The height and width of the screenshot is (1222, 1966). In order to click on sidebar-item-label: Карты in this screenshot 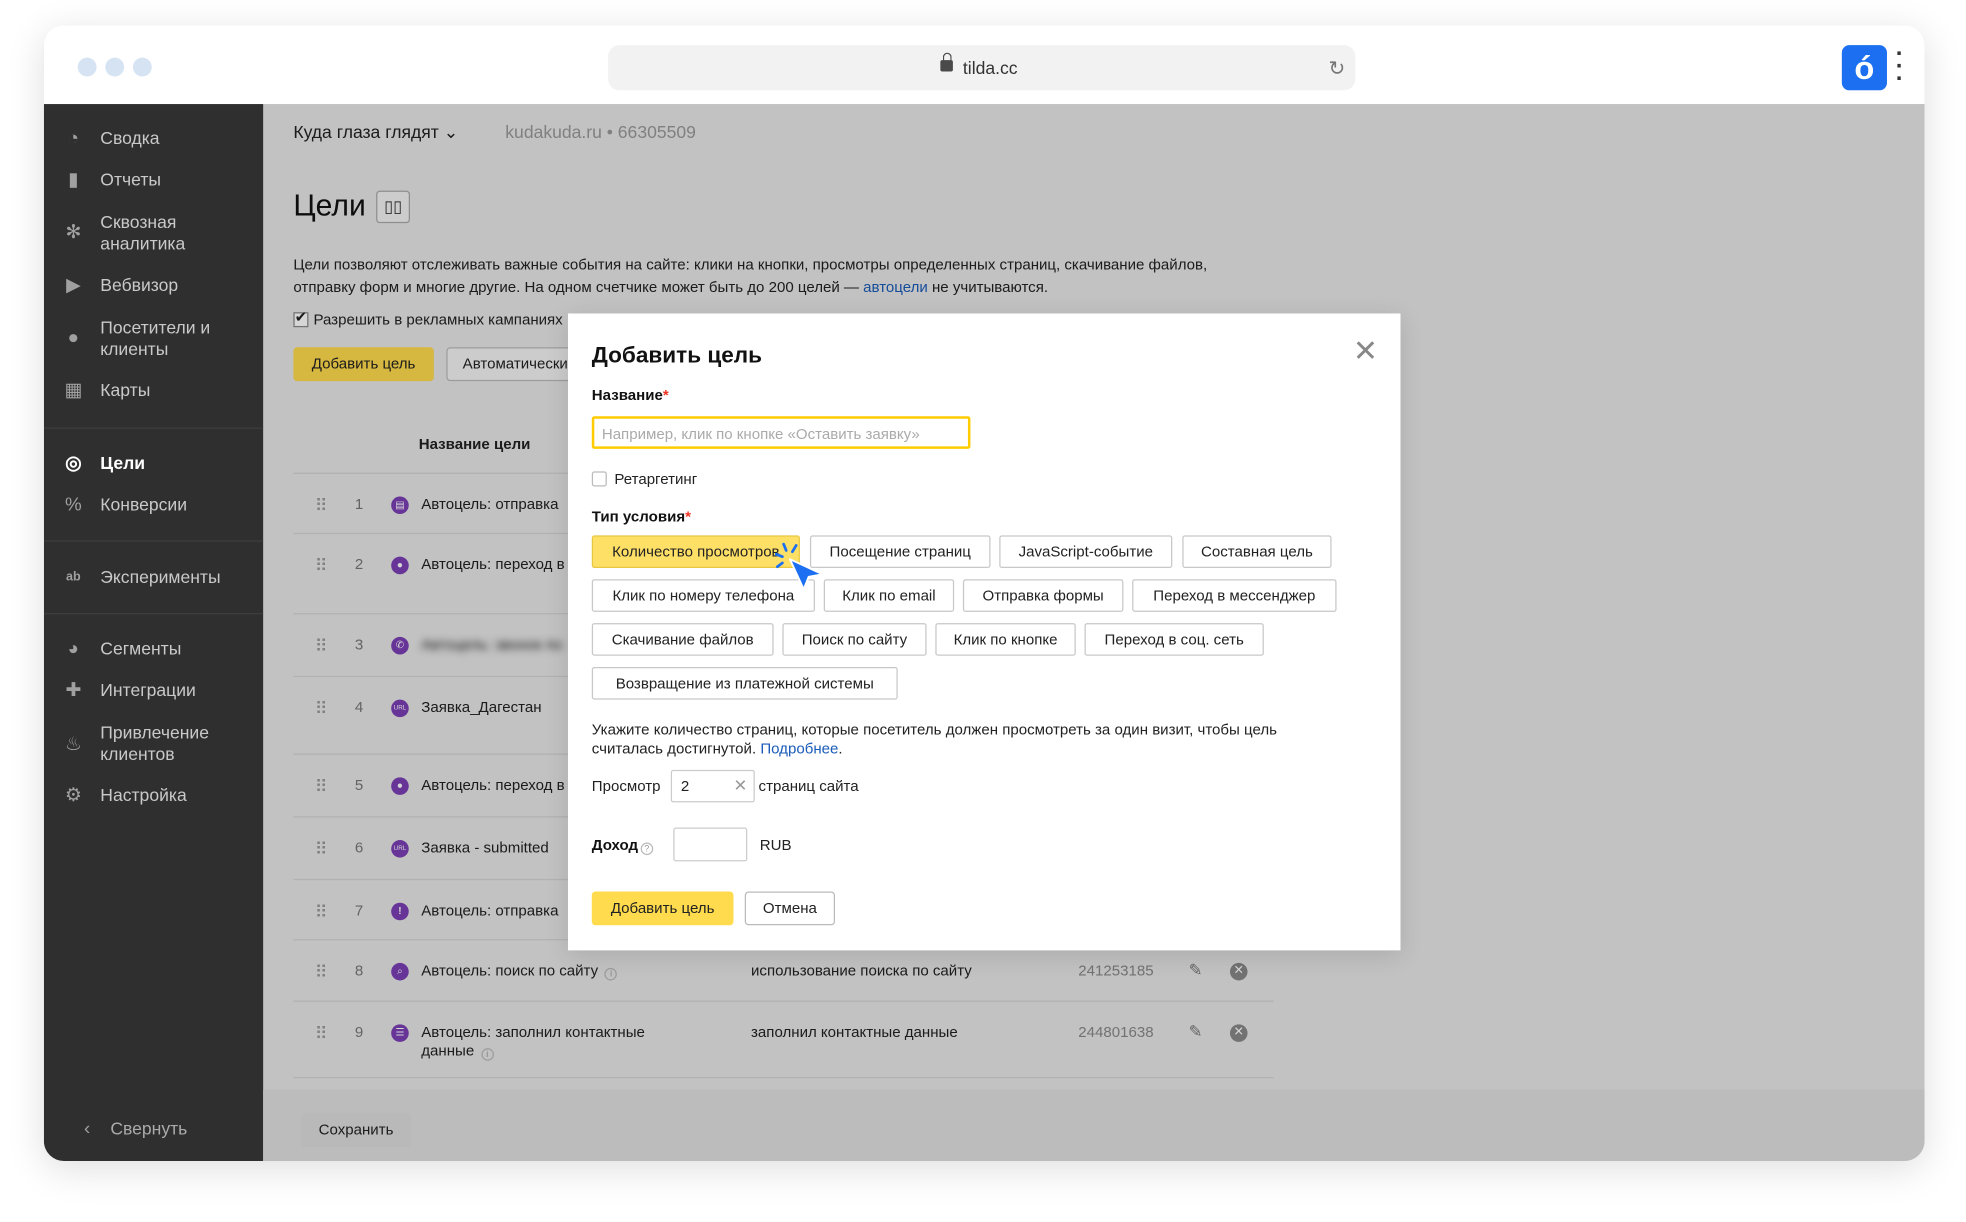, I will do `click(125, 389)`.